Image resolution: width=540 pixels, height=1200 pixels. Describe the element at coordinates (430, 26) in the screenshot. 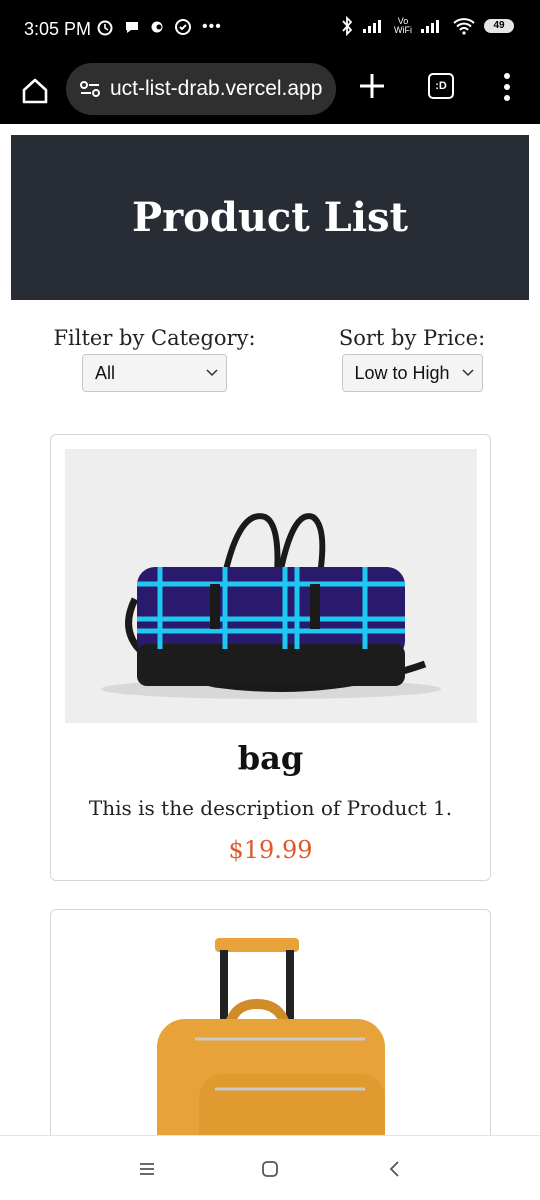

I see `cell-signal-2-icon` at that location.